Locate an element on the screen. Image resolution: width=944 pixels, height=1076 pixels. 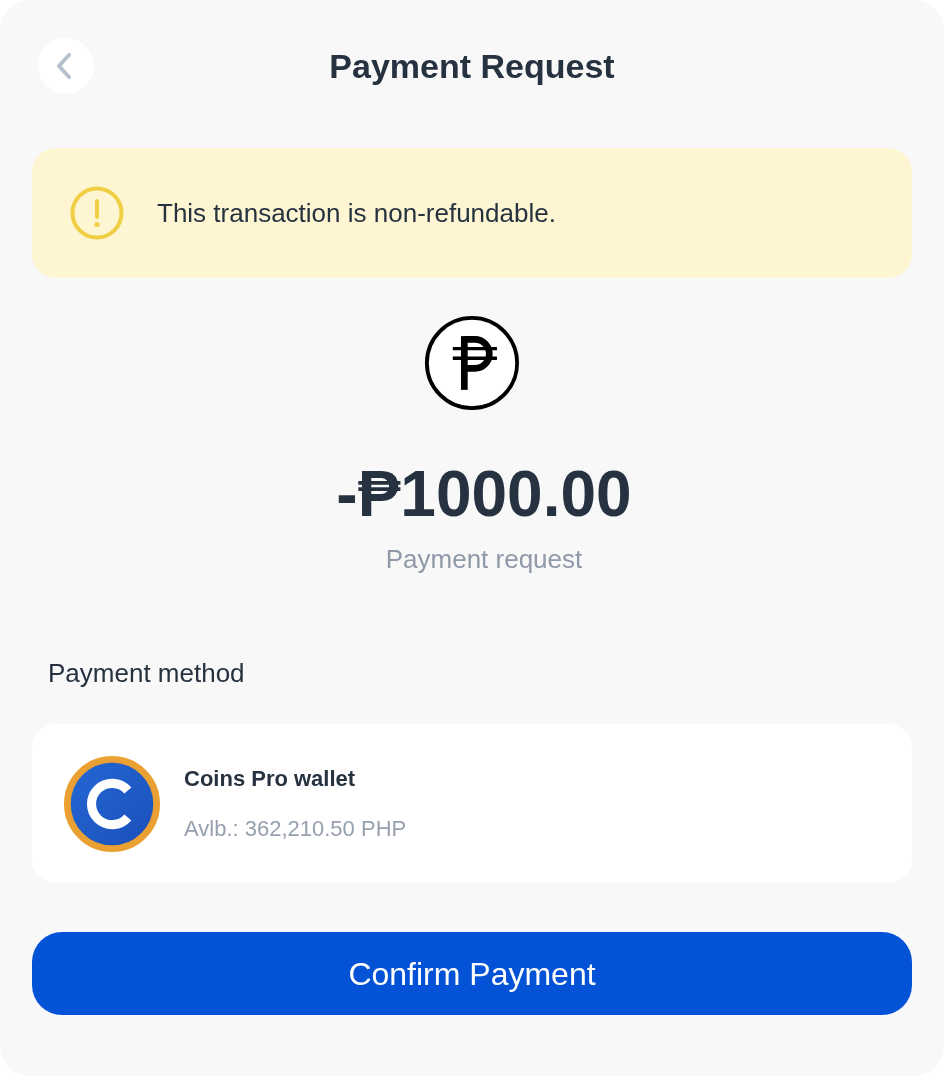
coin-logo-icon is located at coordinates (112, 803).